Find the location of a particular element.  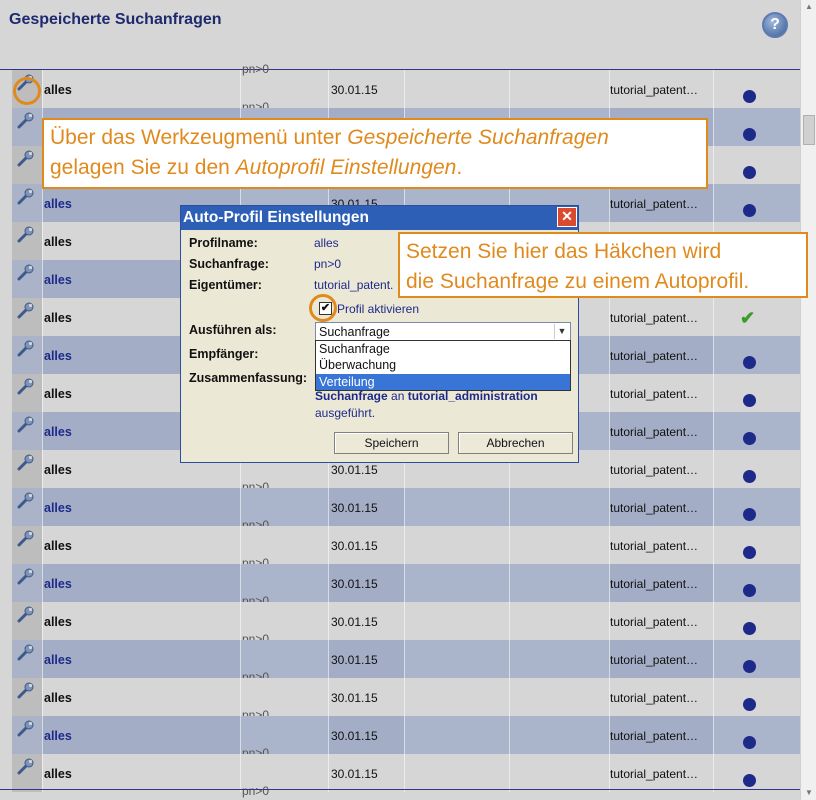

option-suchanfrage: Suchanfrage is located at coordinates (443, 349).